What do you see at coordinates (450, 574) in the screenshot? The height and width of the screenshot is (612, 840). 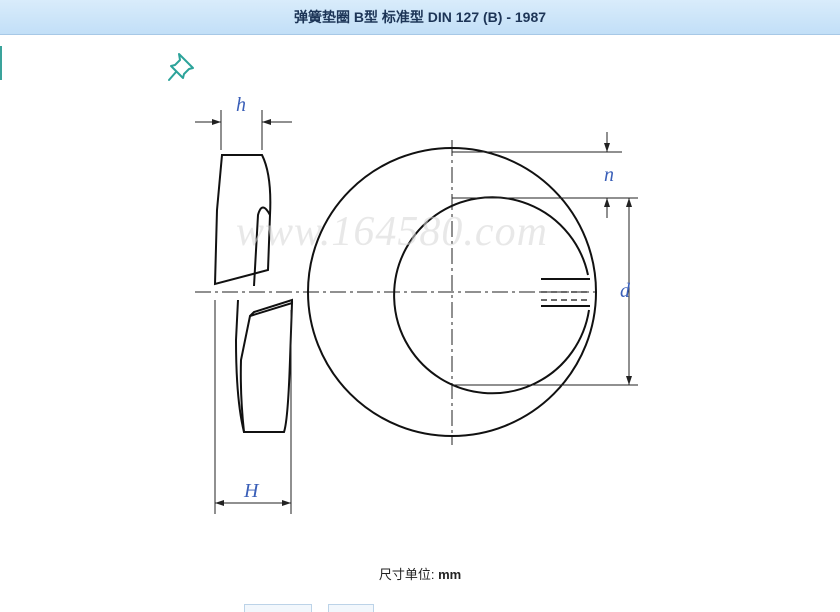 I see `units-value: mm` at bounding box center [450, 574].